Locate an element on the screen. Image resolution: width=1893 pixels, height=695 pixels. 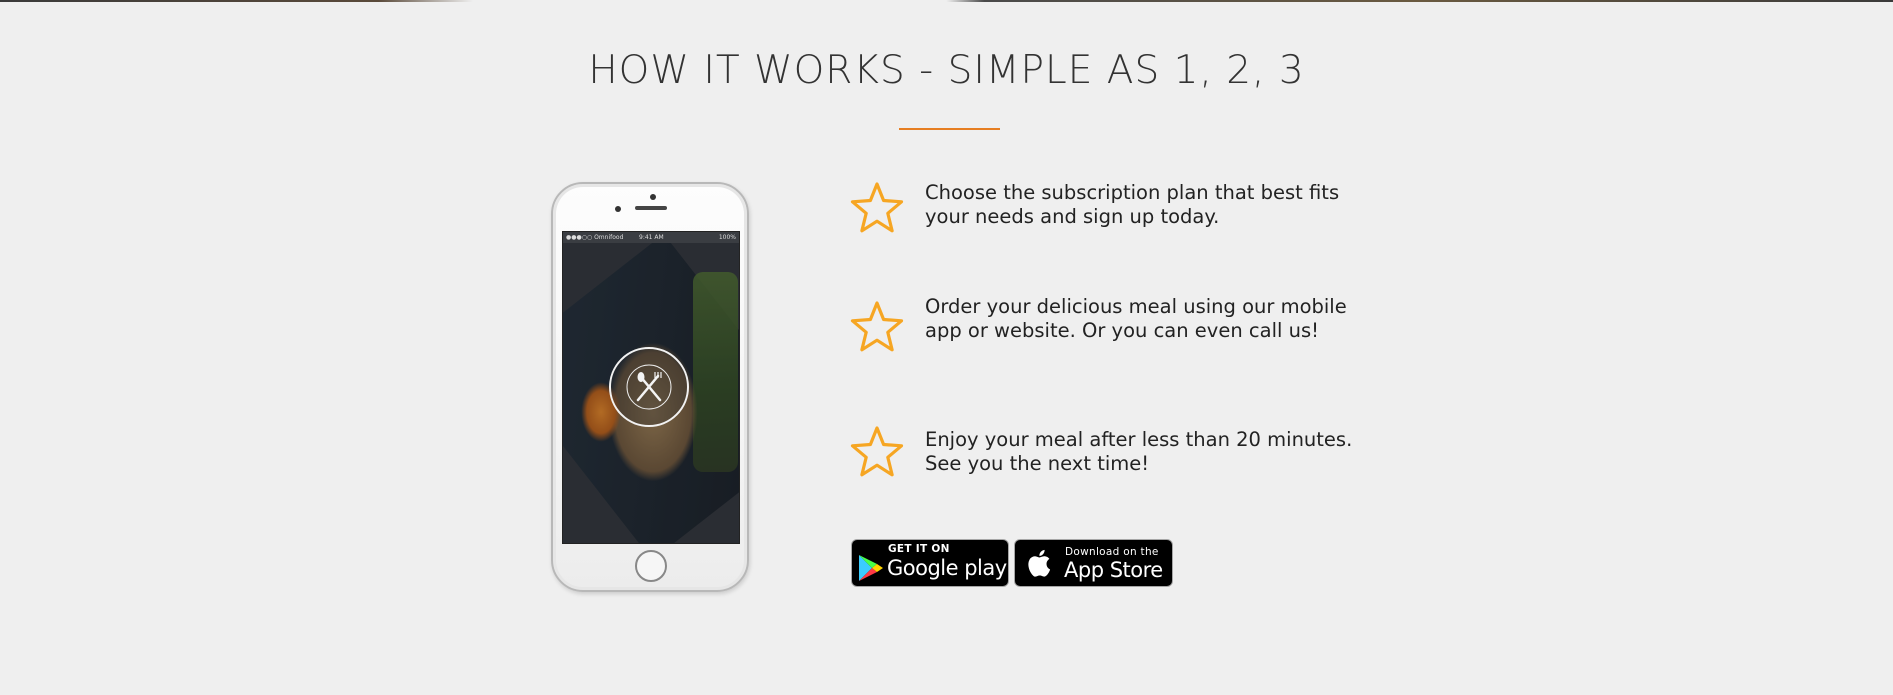
status-time: 9:41 AM is located at coordinates (651, 237).